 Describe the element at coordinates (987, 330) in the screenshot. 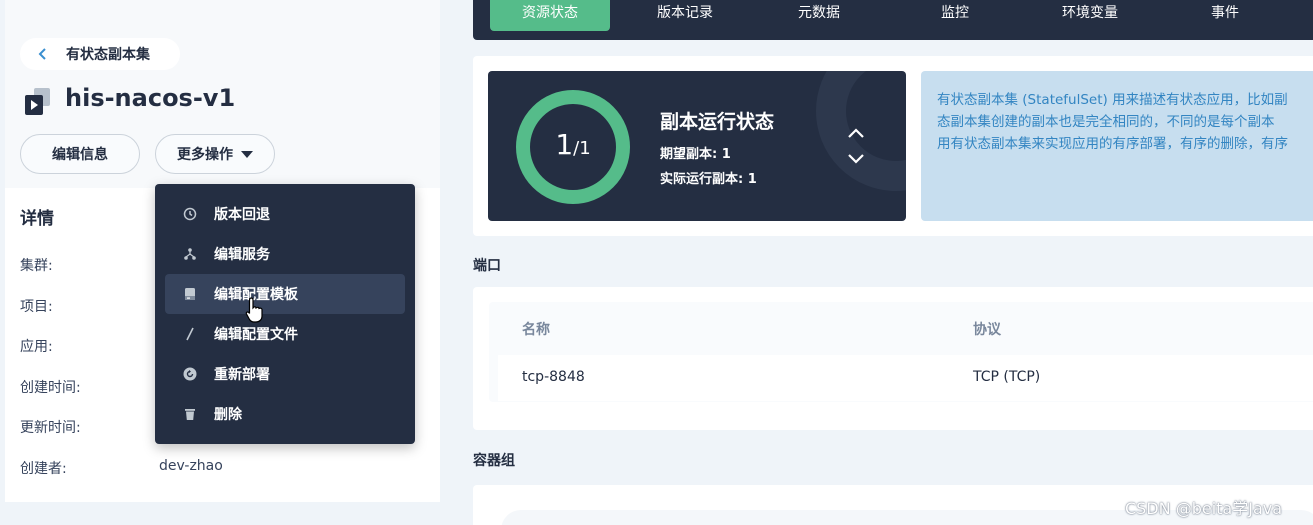

I see `column-header-protocol: 协议` at that location.